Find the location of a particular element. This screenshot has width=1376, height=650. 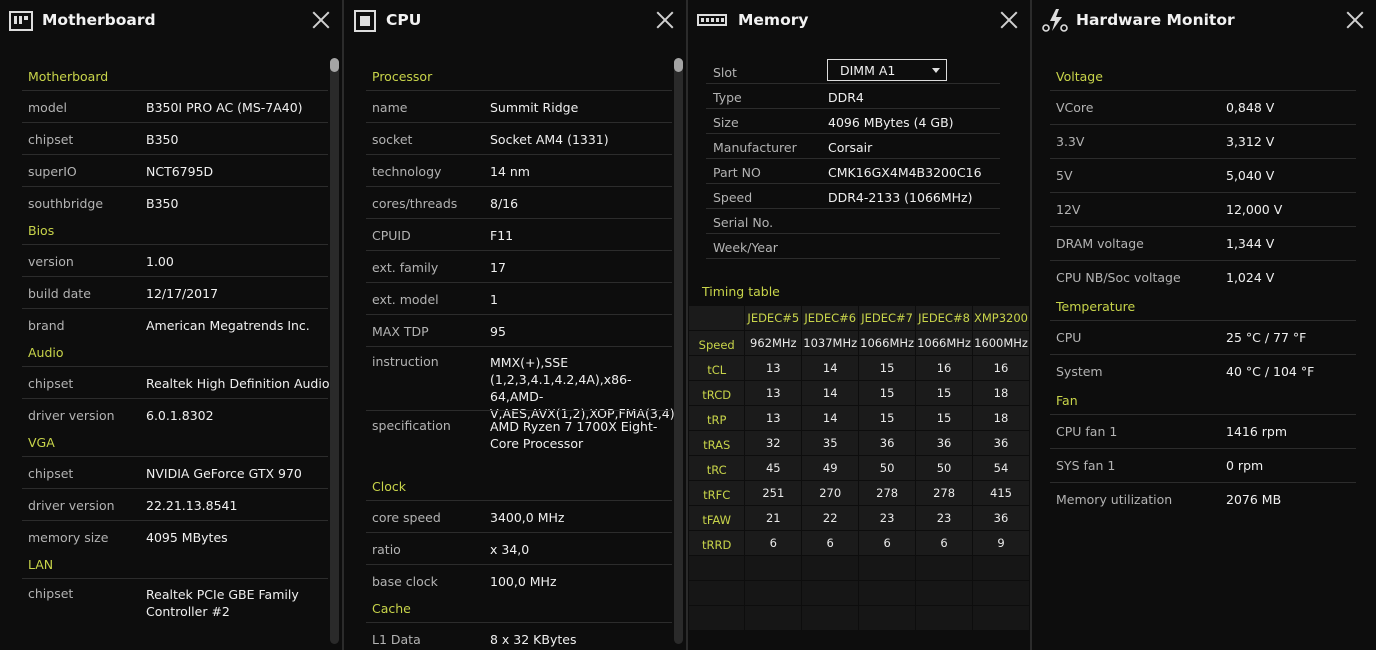

slot-dropdown: DIMM A1 is located at coordinates (887, 70).